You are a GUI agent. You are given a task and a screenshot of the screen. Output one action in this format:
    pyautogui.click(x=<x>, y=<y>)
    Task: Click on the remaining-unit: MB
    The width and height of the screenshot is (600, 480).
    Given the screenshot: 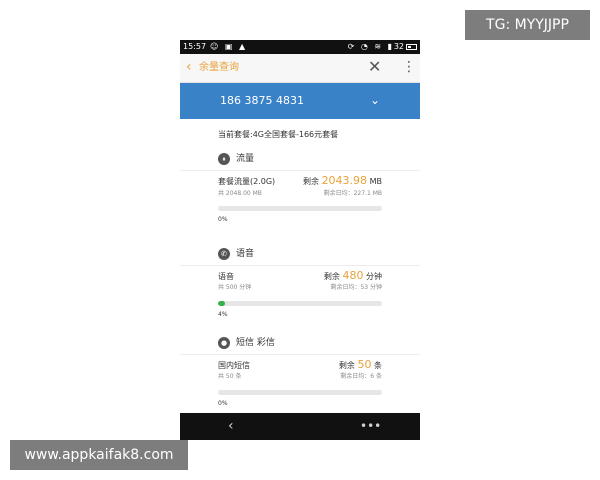 What is the action you would take?
    pyautogui.click(x=375, y=181)
    